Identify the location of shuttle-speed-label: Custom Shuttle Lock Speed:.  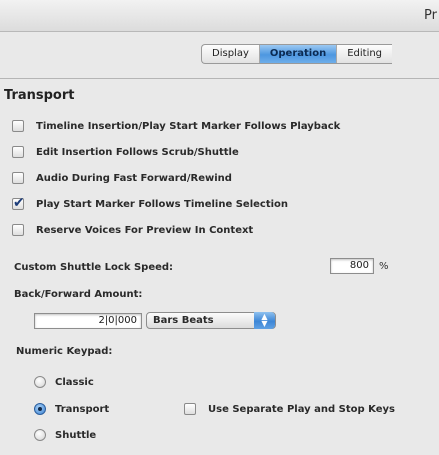
(94, 267).